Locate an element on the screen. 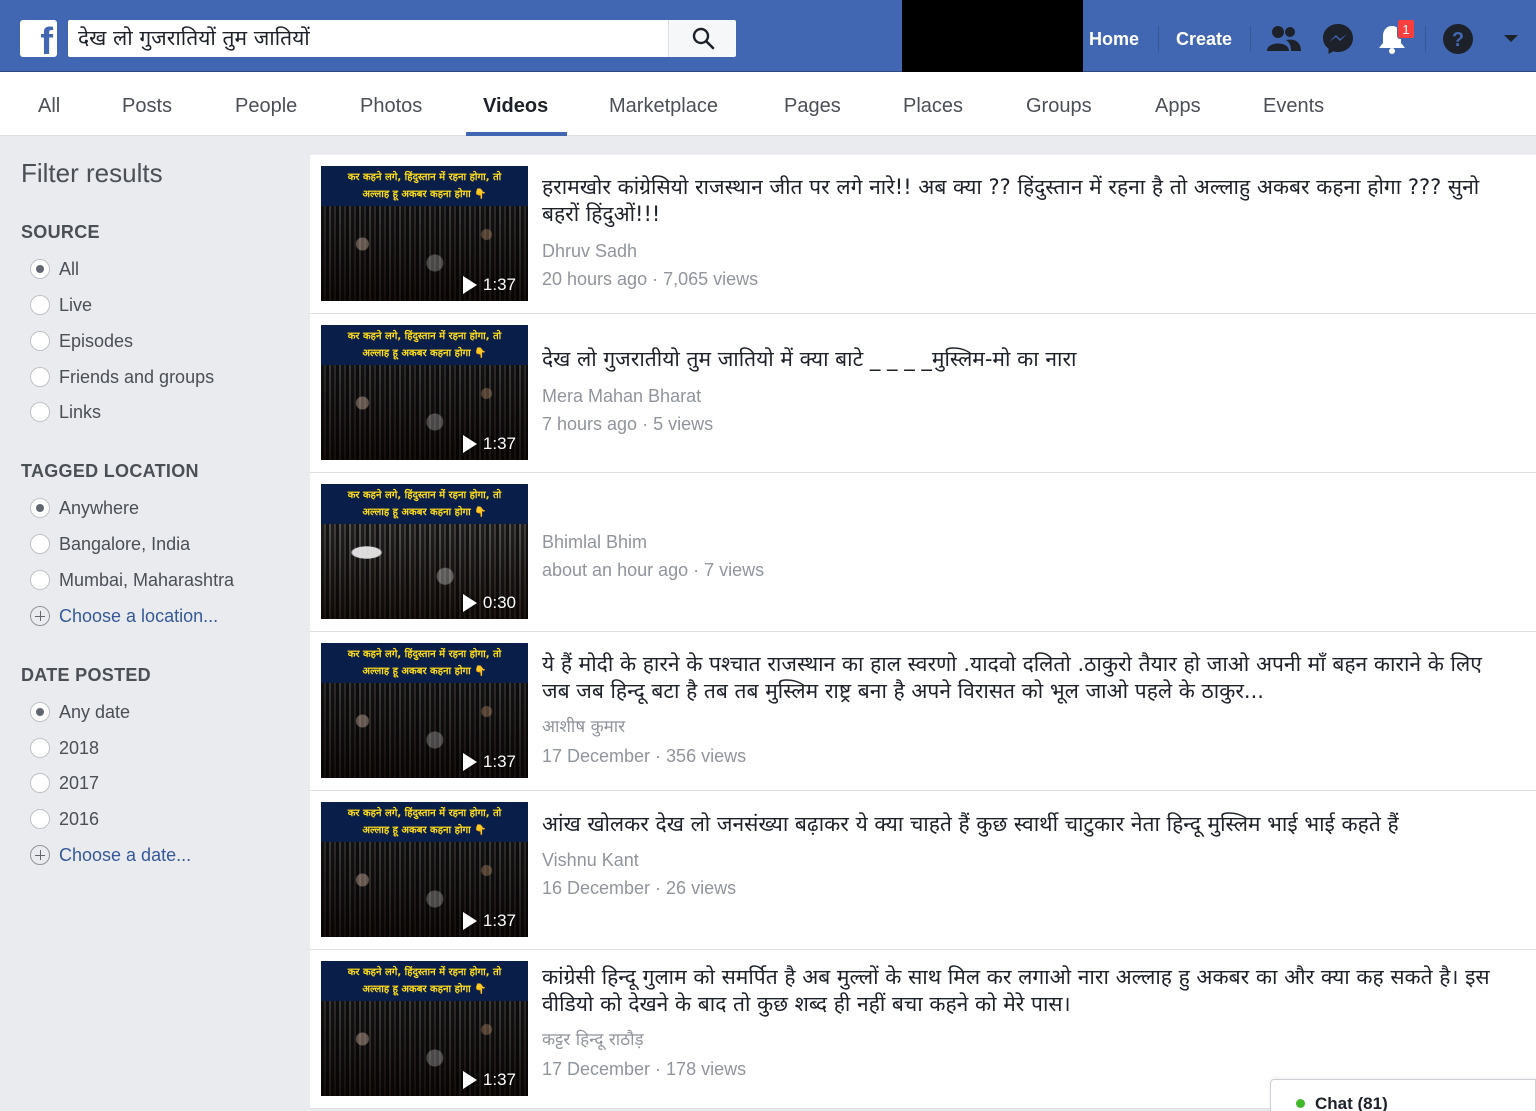  tab-pages: Pages is located at coordinates (812, 106).